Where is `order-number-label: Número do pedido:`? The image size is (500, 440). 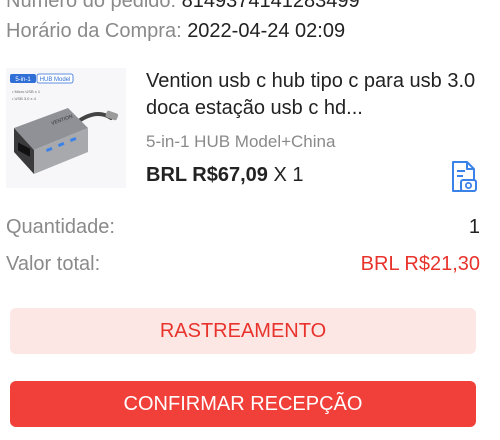
order-number-label: Número do pedido: is located at coordinates (91, 6).